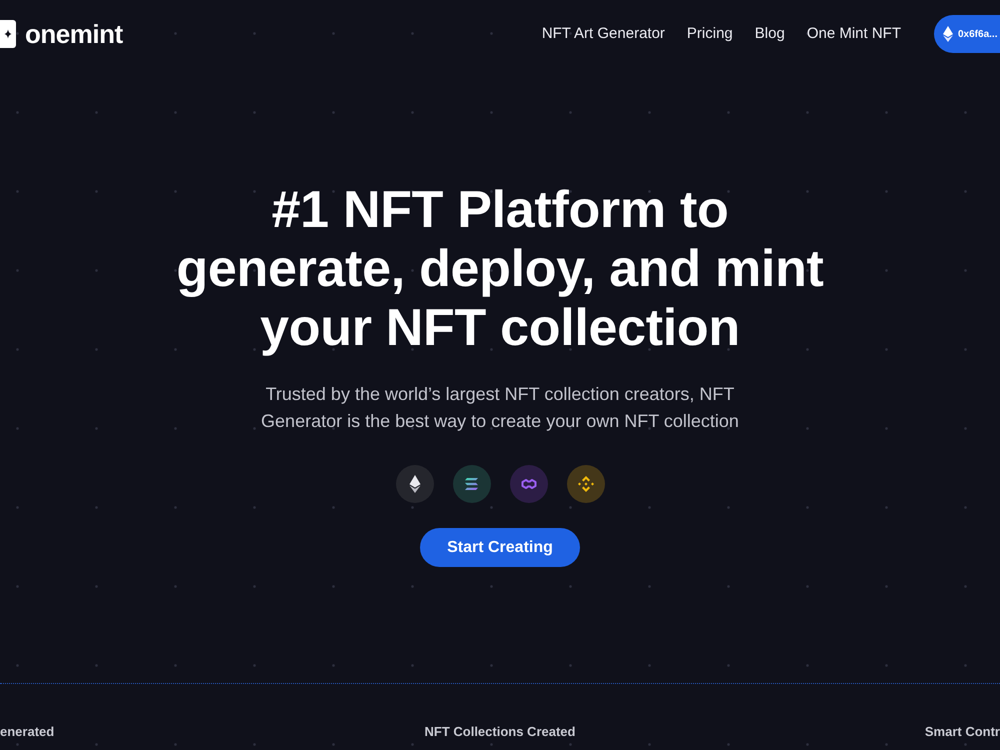 This screenshot has height=750, width=1000. Describe the element at coordinates (603, 34) in the screenshot. I see `nav-link: NFT Art Generator` at that location.